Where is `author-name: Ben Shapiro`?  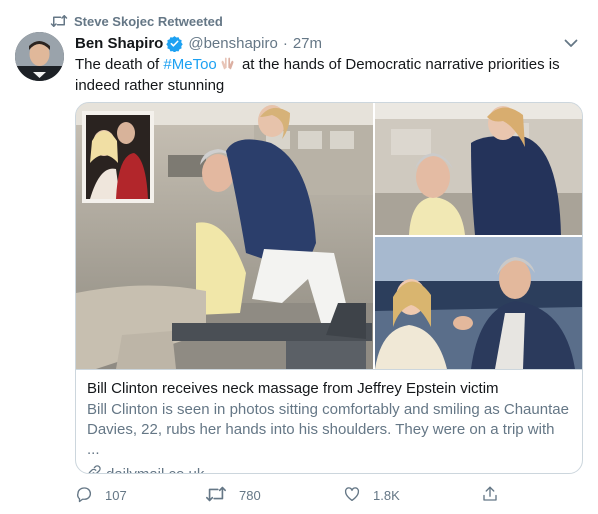 author-name: Ben Shapiro is located at coordinates (119, 43).